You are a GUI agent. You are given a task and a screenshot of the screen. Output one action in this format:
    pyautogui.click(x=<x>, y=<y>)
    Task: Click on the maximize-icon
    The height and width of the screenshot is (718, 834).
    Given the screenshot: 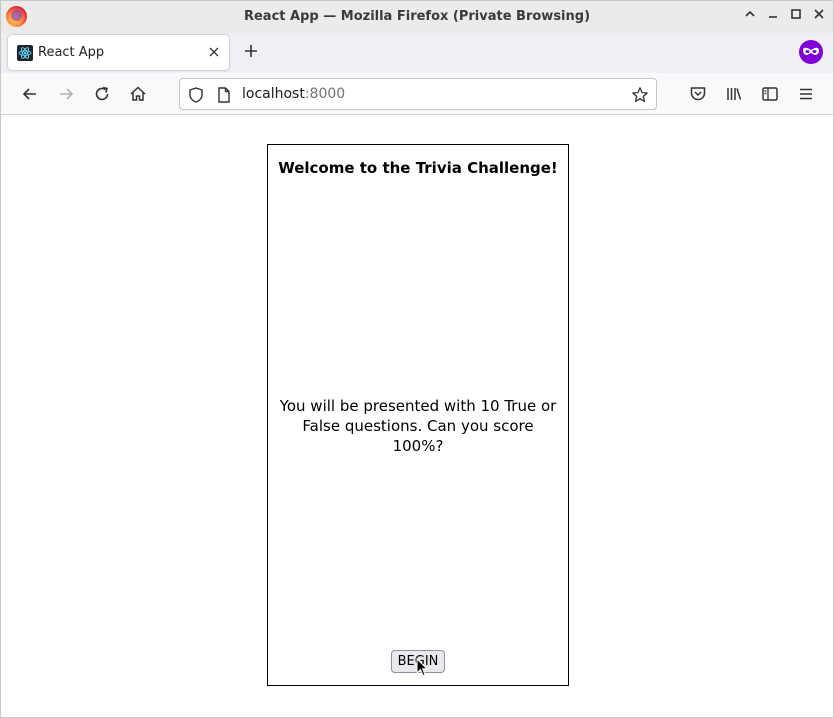 What is the action you would take?
    pyautogui.click(x=796, y=17)
    